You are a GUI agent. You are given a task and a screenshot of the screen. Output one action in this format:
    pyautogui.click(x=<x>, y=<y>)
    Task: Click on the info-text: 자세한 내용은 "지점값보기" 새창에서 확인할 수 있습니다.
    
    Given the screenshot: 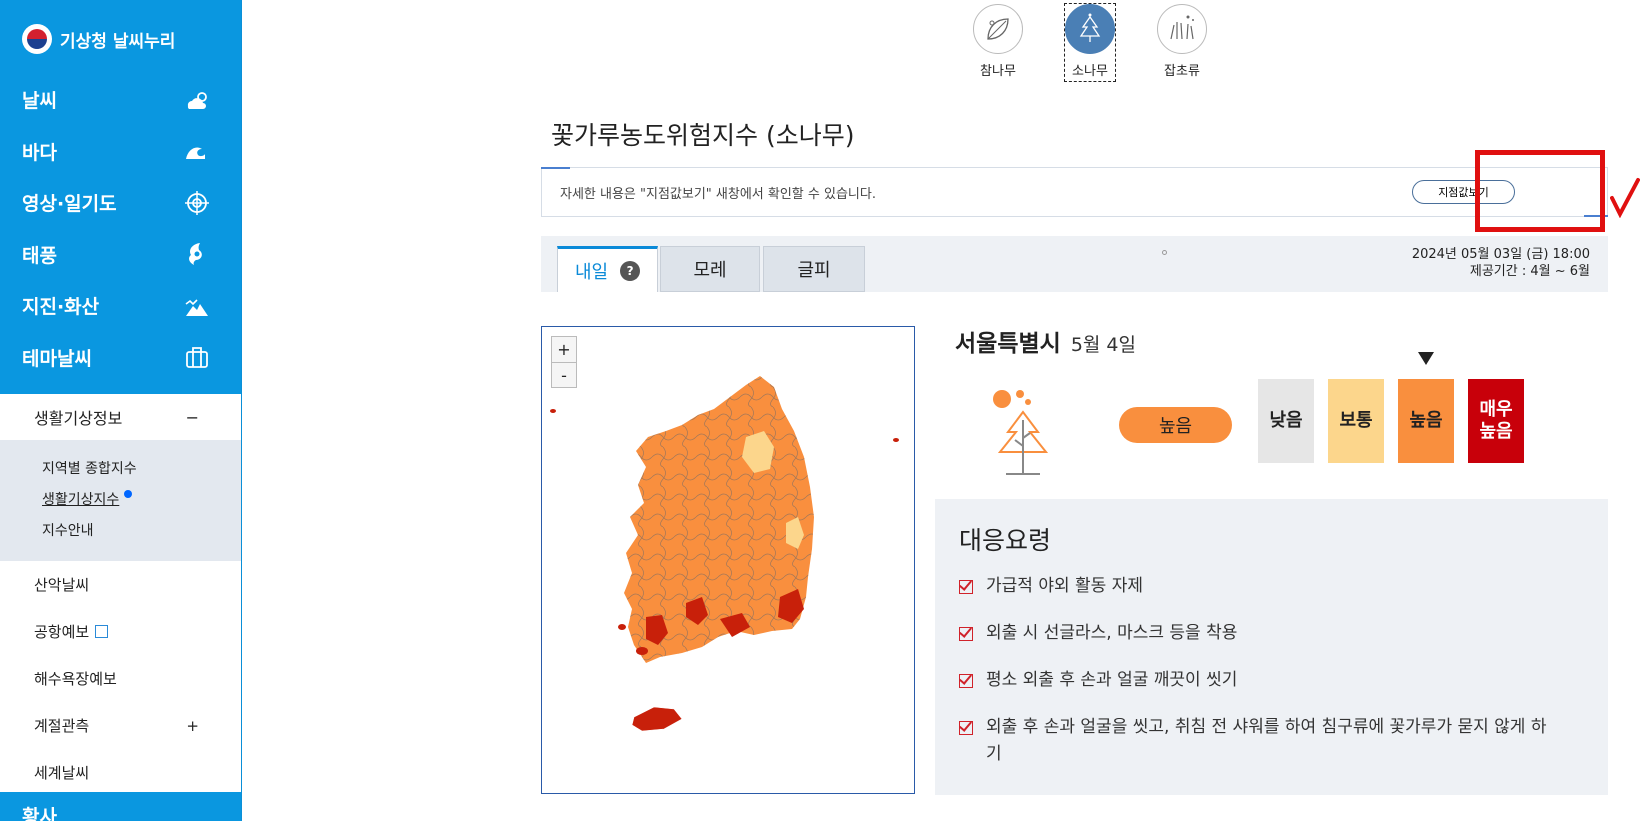 What is the action you would take?
    pyautogui.click(x=718, y=194)
    